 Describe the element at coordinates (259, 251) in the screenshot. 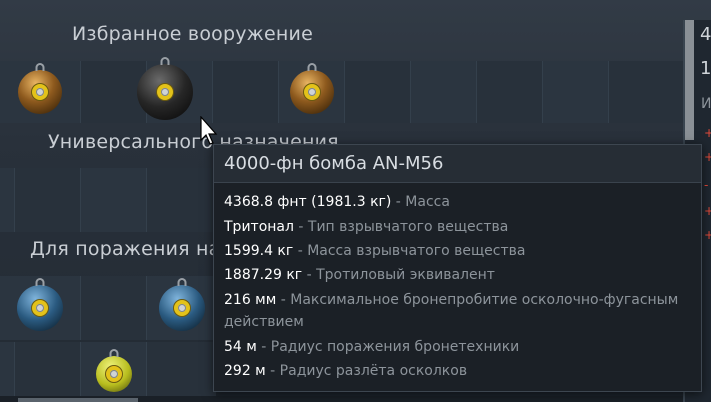

I see `tooltip-value: 1599.4 кг` at that location.